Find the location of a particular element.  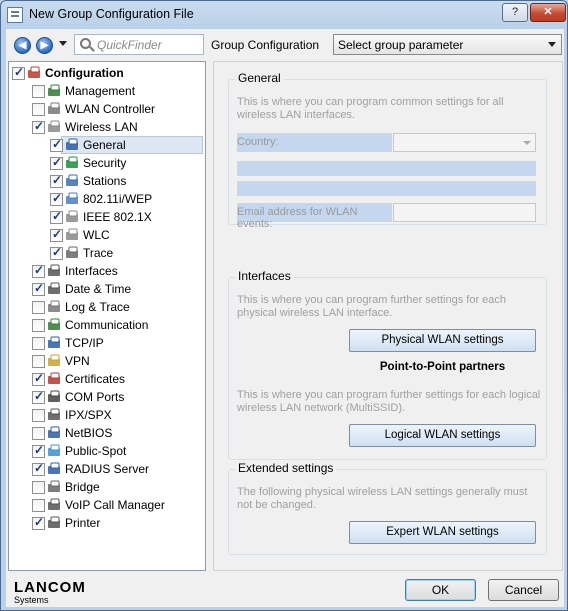

tree-item: Wireless LAN is located at coordinates (107, 127).